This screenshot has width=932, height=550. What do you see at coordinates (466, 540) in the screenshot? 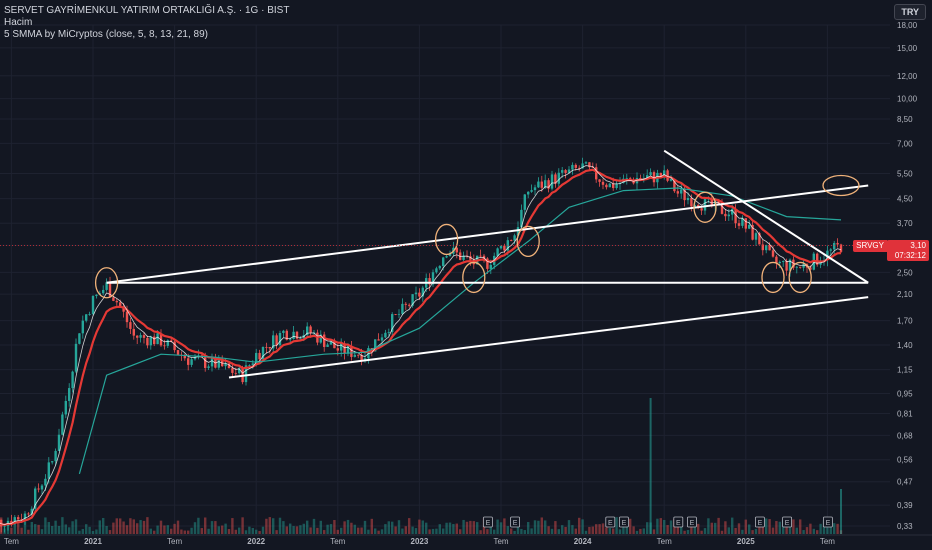
I see `time-axis: Tem 2021 Tem 2022 Tem 2023 Tem 2024 Tem 2025 Tem` at bounding box center [466, 540].